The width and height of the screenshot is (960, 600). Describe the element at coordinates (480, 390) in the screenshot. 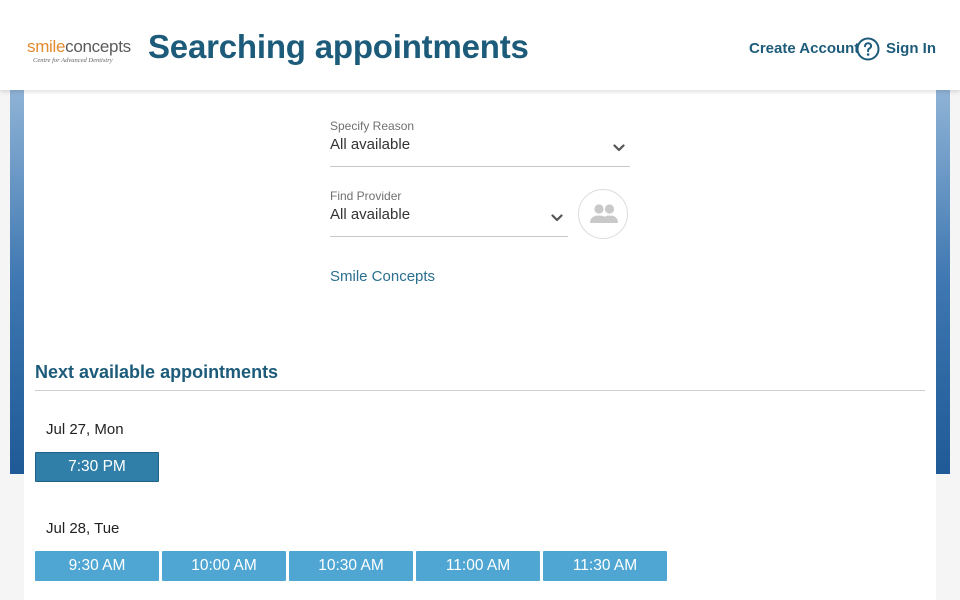

I see `section-divider` at that location.